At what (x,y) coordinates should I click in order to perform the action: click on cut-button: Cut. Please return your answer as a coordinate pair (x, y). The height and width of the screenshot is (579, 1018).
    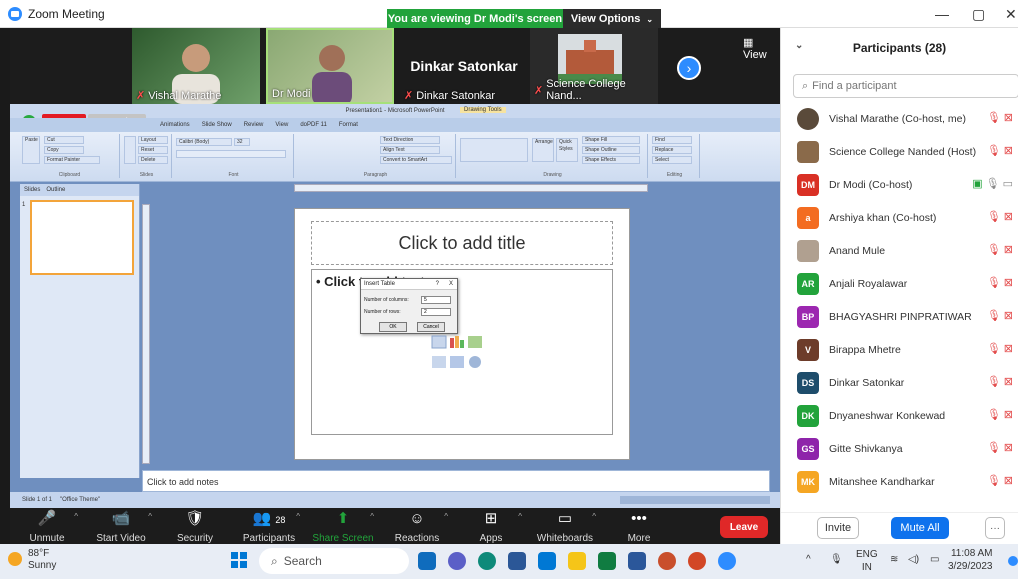
    Looking at the image, I should click on (64, 140).